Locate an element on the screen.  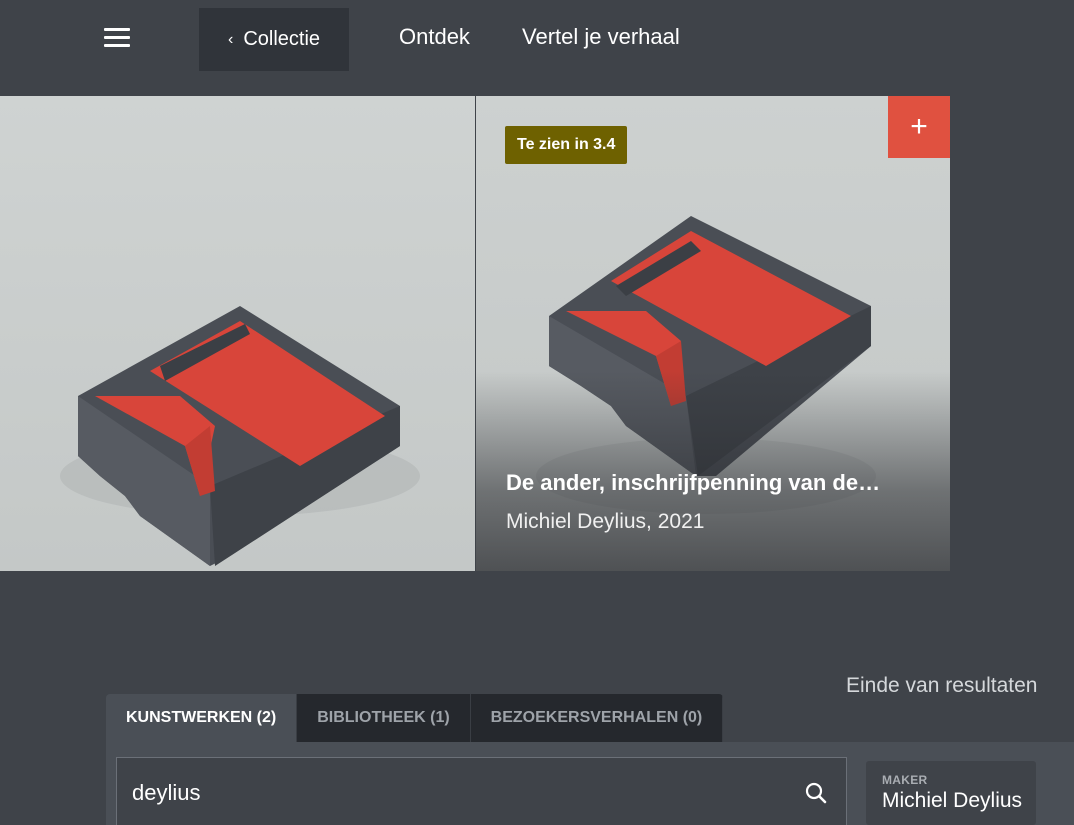
filter-label: MAKER is located at coordinates (905, 780).